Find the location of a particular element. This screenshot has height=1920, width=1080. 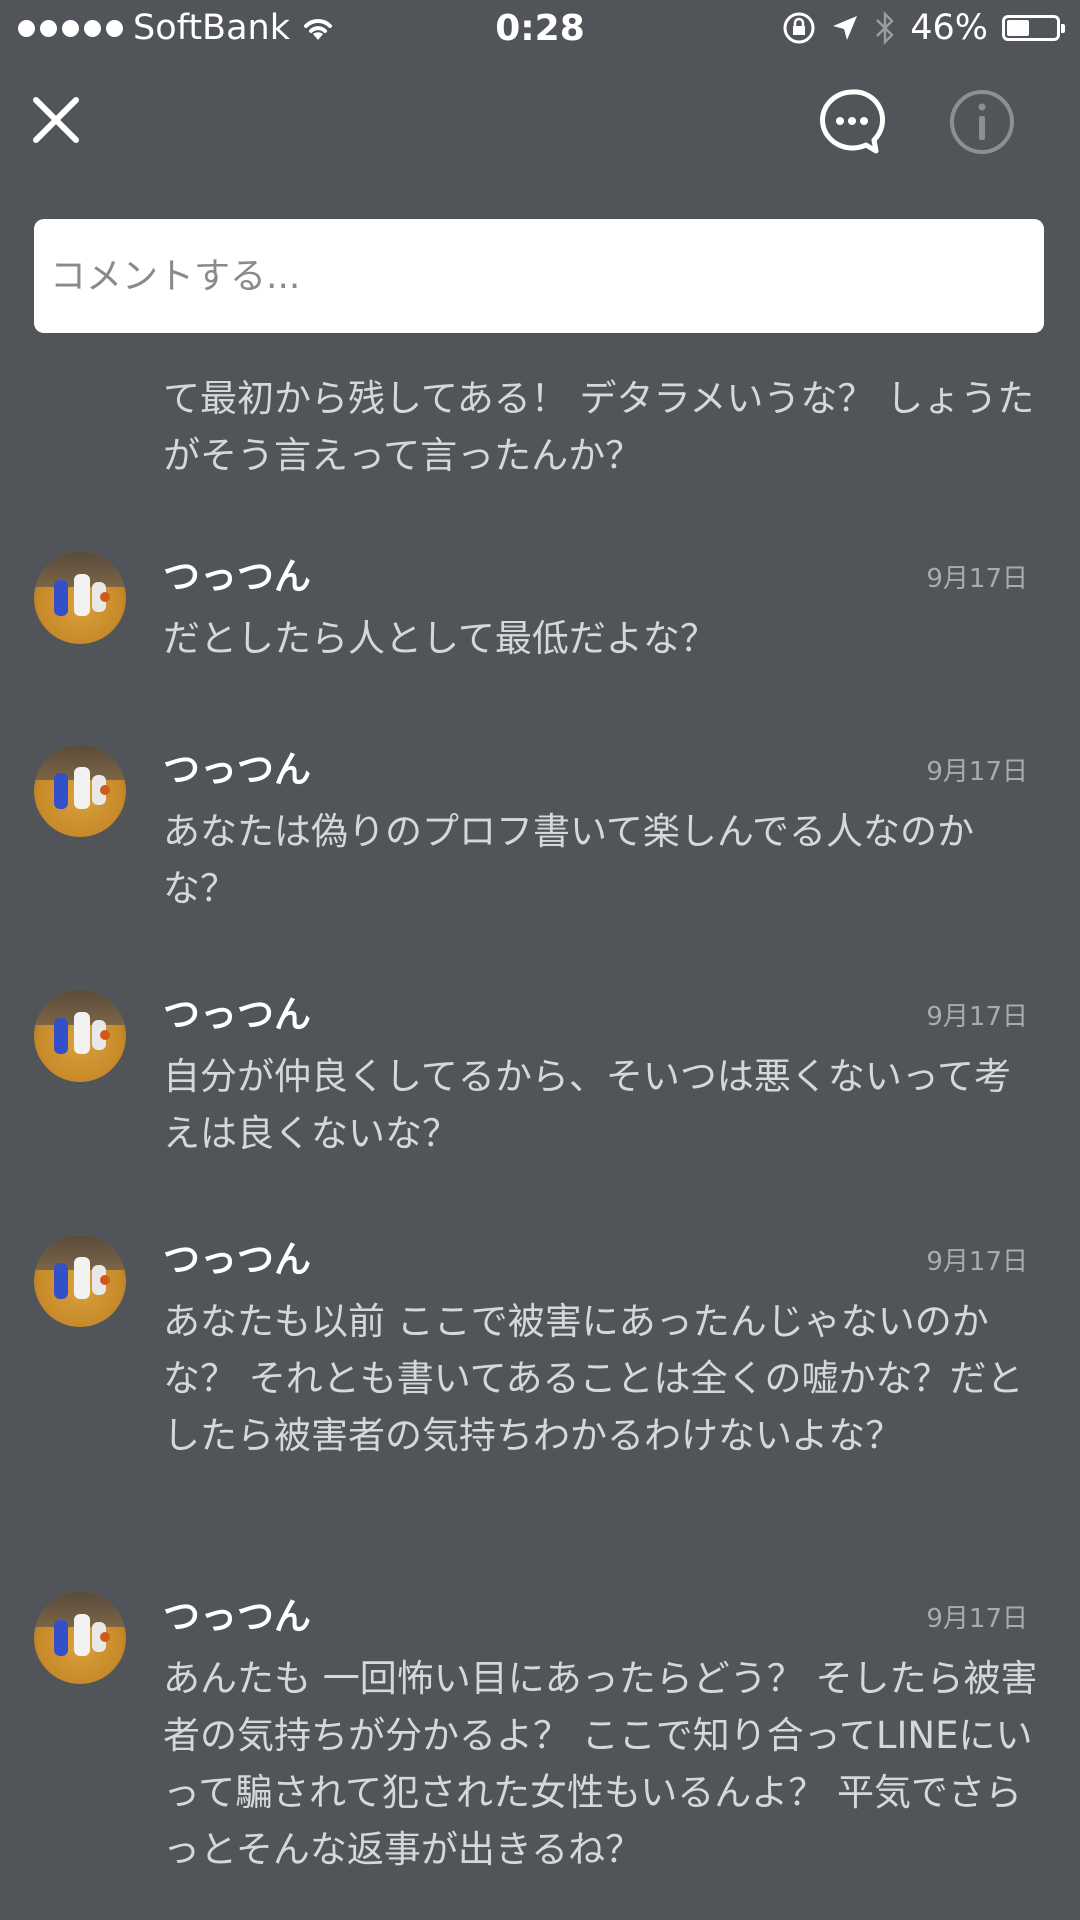

info-button is located at coordinates (982, 122).